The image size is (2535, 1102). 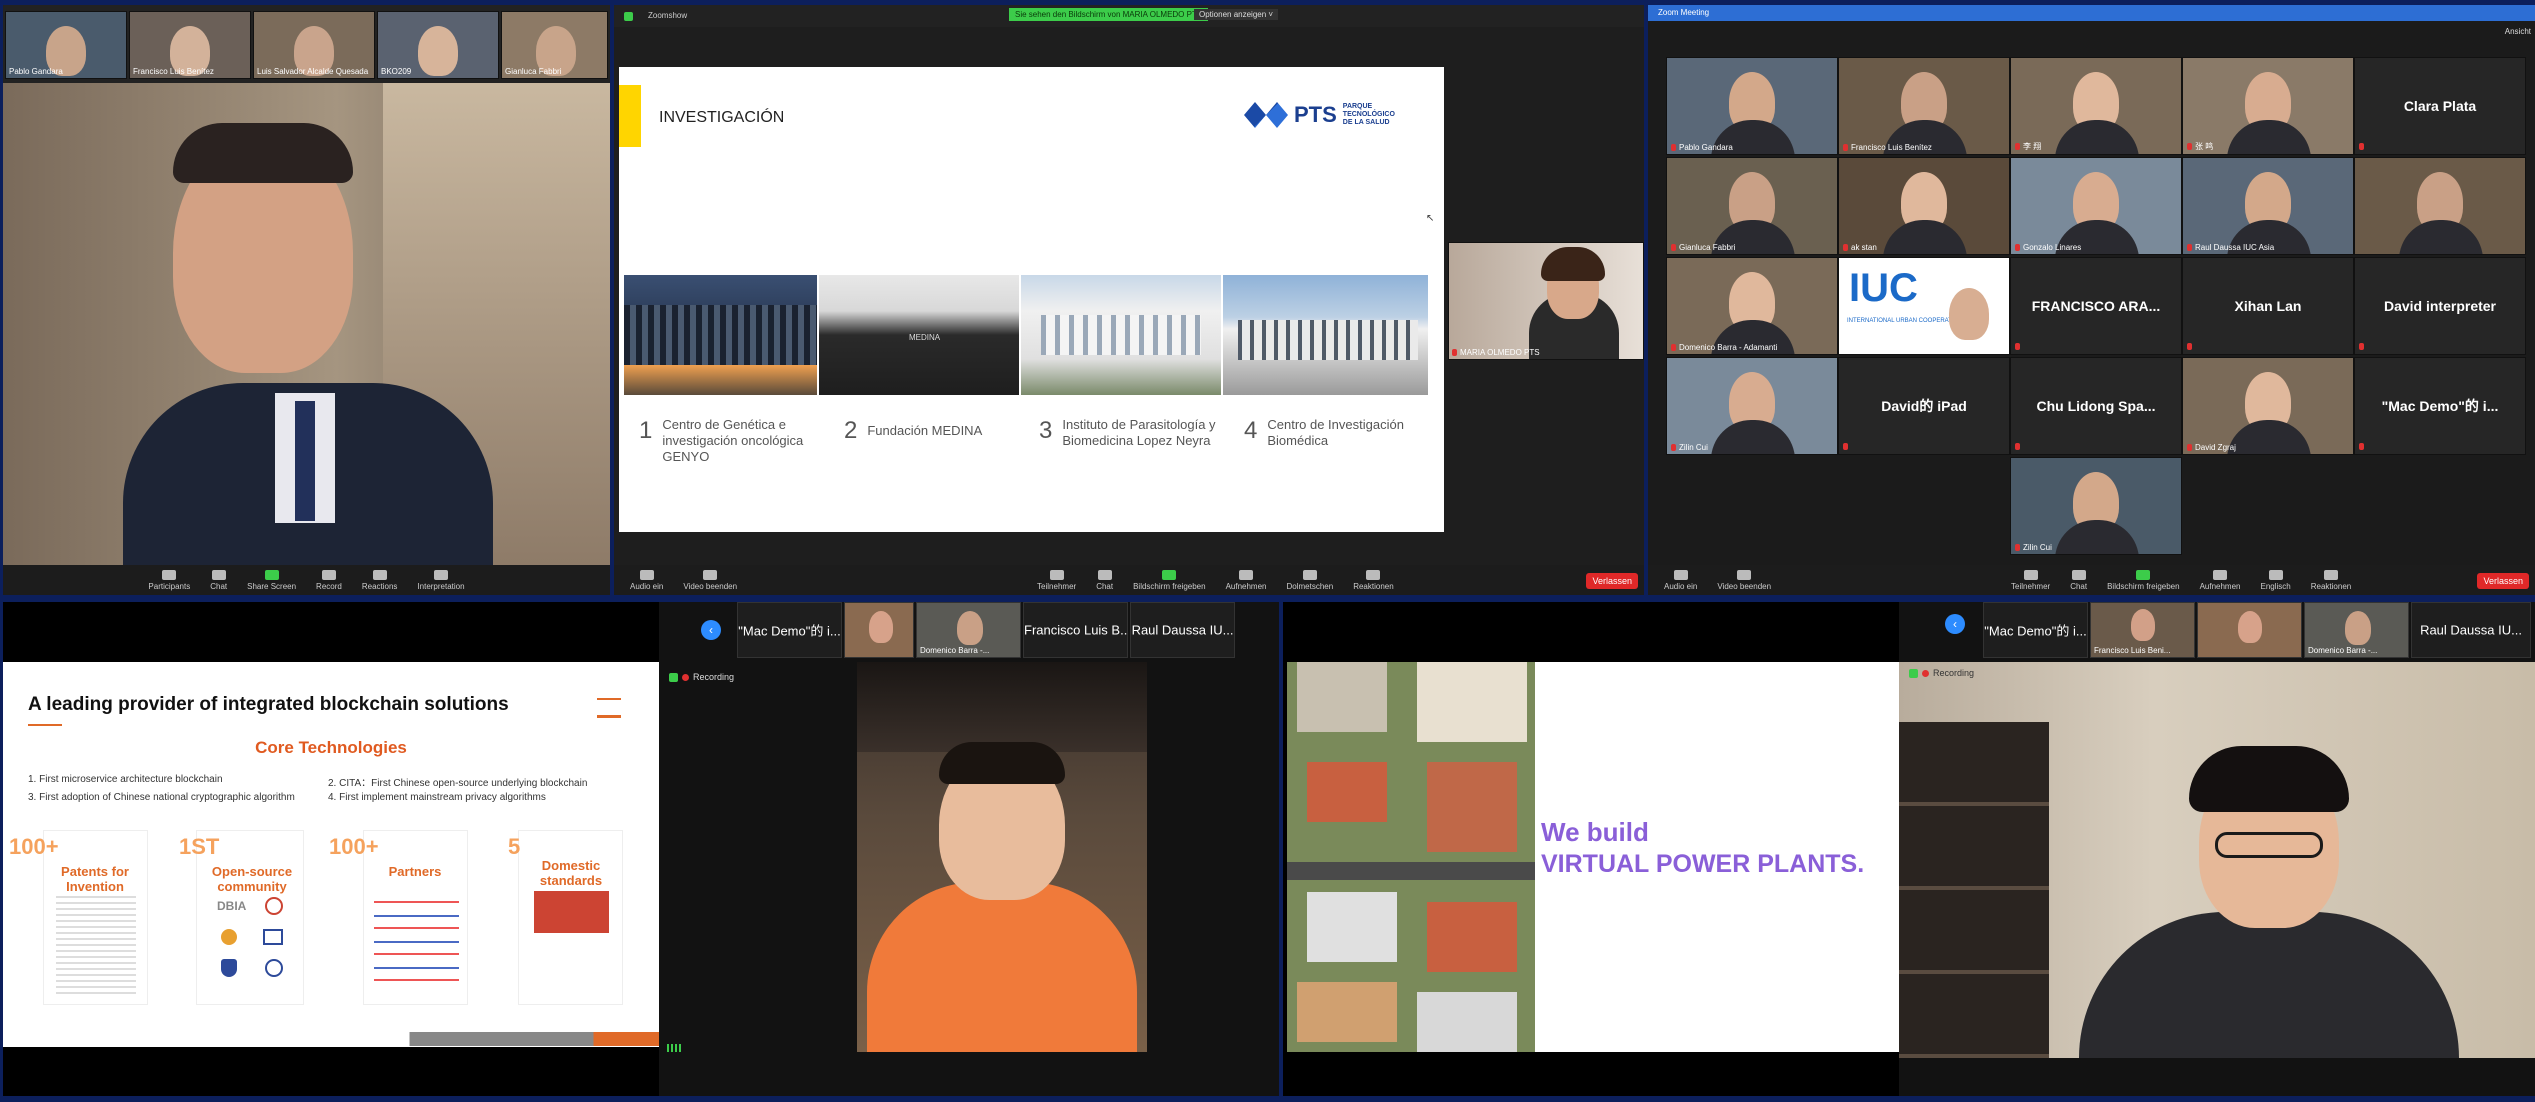 I want to click on gallery-tile: Gonzalo Linares, so click(x=2096, y=206).